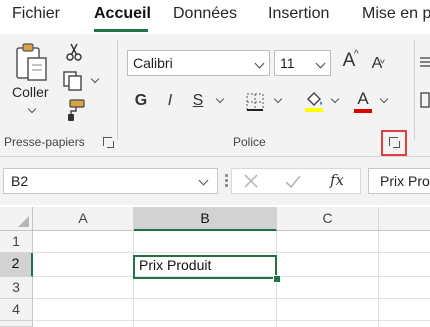 This screenshot has height=327, width=430. I want to click on cell-c2, so click(328, 265).